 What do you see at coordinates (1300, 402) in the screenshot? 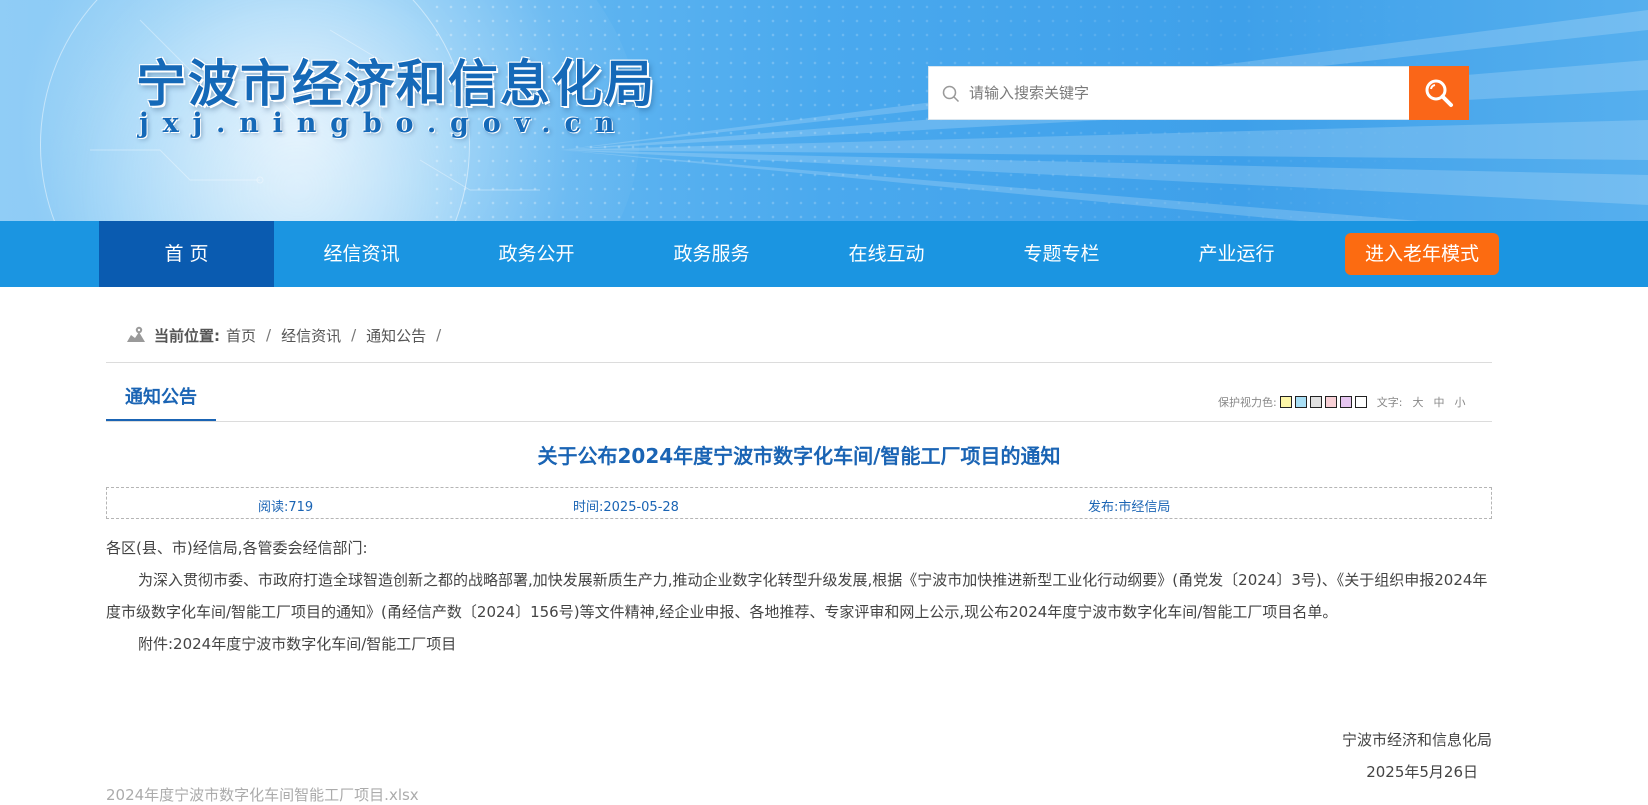
I see `eye-color-swatch-blue` at bounding box center [1300, 402].